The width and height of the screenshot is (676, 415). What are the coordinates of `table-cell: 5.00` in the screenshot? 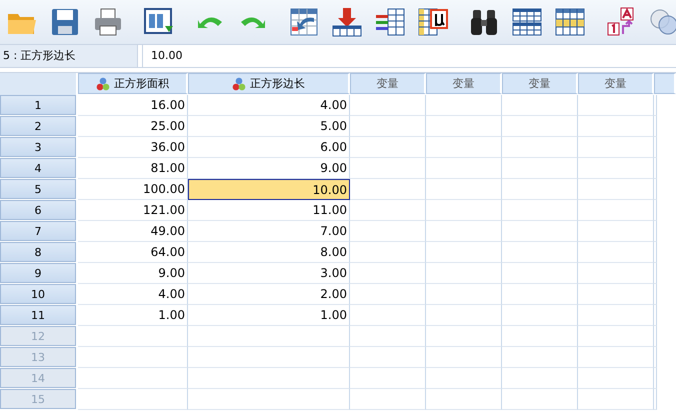 It's located at (269, 126).